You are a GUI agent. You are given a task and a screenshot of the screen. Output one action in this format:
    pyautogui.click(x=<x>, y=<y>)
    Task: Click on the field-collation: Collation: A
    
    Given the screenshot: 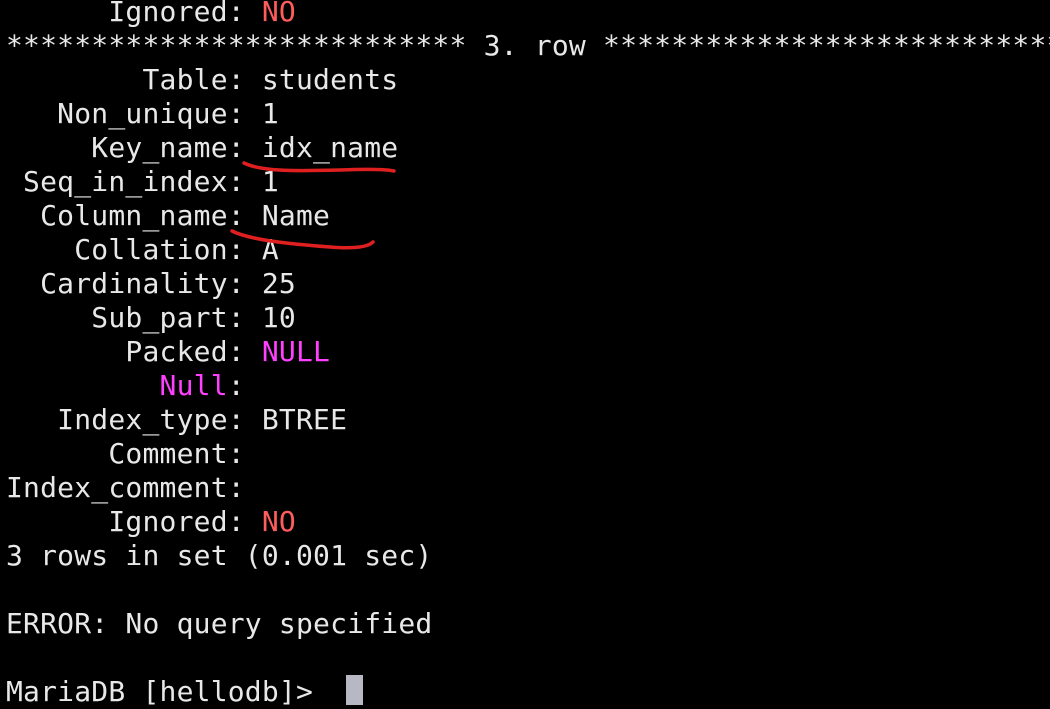 What is the action you would take?
    pyautogui.click(x=142, y=250)
    